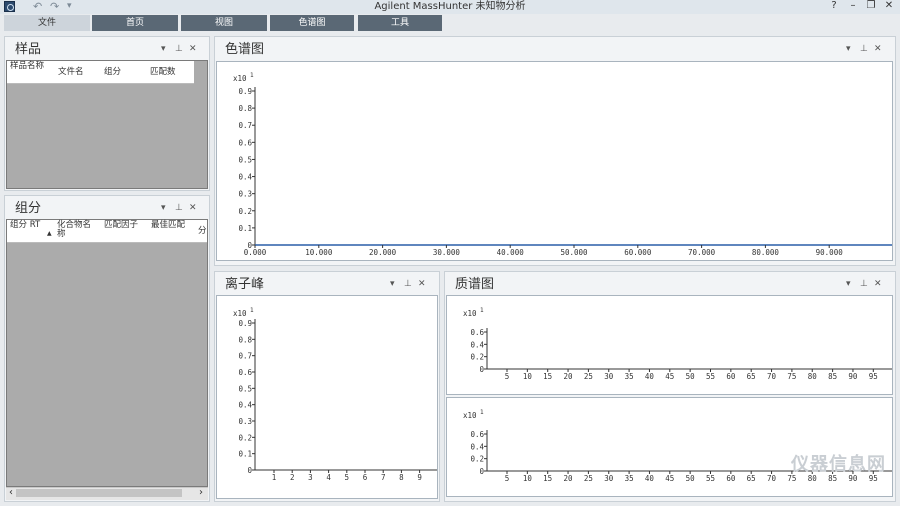 The height and width of the screenshot is (506, 900). What do you see at coordinates (107, 231) in the screenshot?
I see `components-table-header: 组分 RT ▲ 化合物名称 匹配因子 最佳匹配 分` at bounding box center [107, 231].